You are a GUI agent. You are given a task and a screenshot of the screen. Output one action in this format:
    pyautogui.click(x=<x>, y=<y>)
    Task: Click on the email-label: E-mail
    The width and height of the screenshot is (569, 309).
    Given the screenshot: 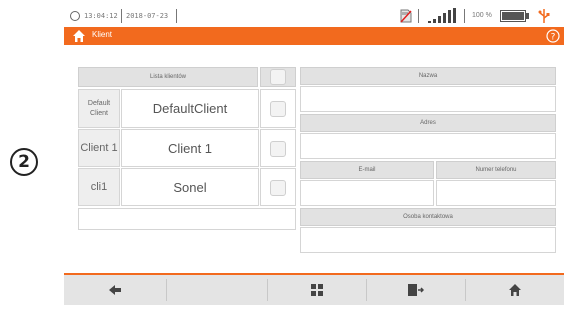 What is the action you would take?
    pyautogui.click(x=367, y=170)
    